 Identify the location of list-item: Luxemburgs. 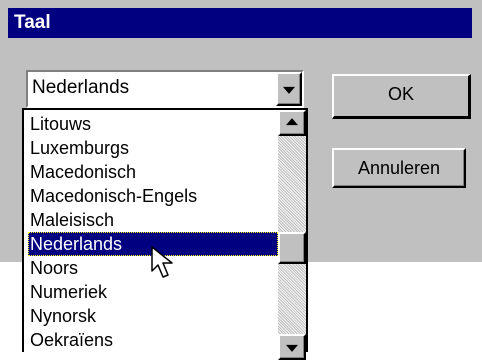
(153, 148).